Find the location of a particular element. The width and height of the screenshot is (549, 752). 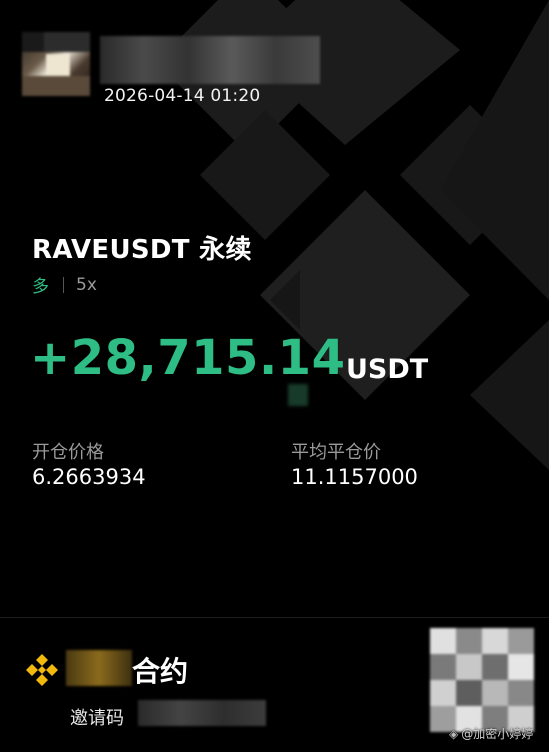

leverage-value: 5x is located at coordinates (86, 284).